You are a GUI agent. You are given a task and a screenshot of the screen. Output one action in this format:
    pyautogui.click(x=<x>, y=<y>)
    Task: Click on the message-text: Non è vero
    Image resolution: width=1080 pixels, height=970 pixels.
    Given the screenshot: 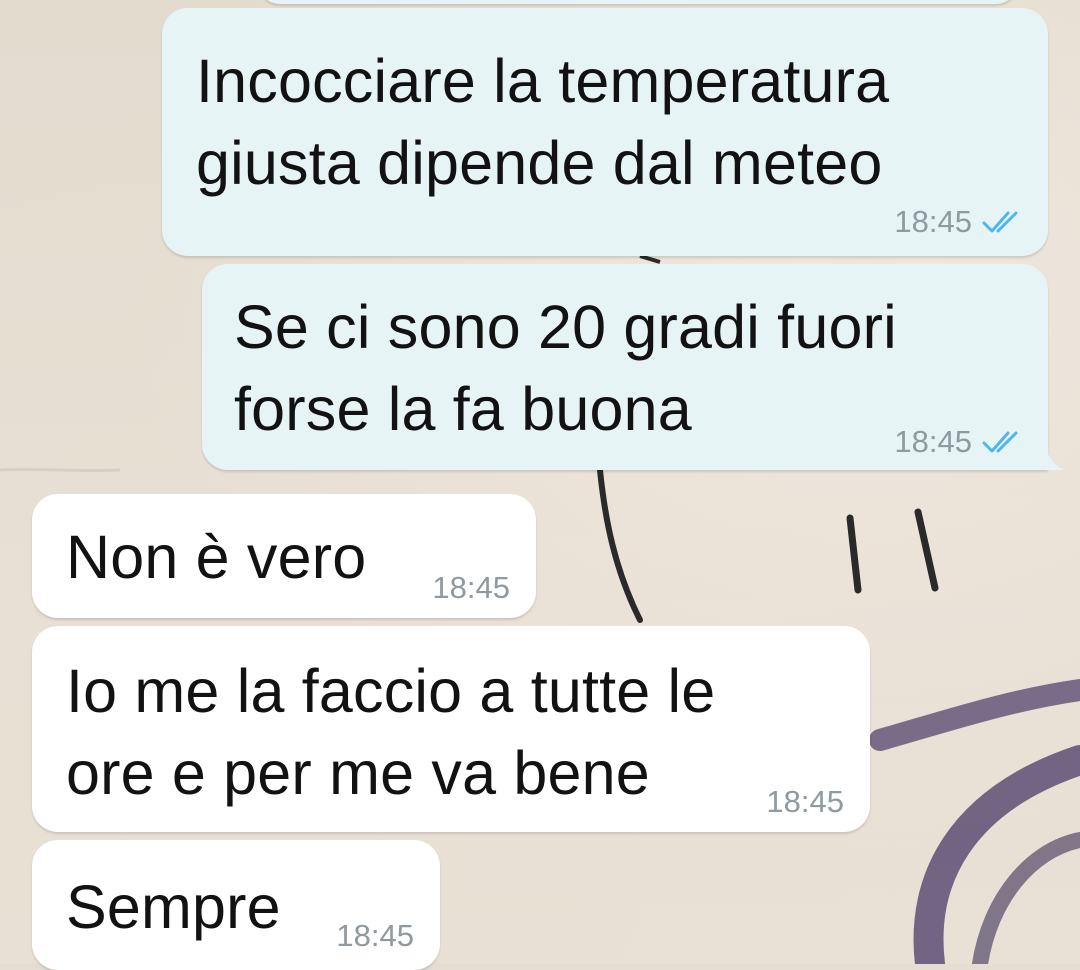 What is the action you would take?
    pyautogui.click(x=216, y=557)
    